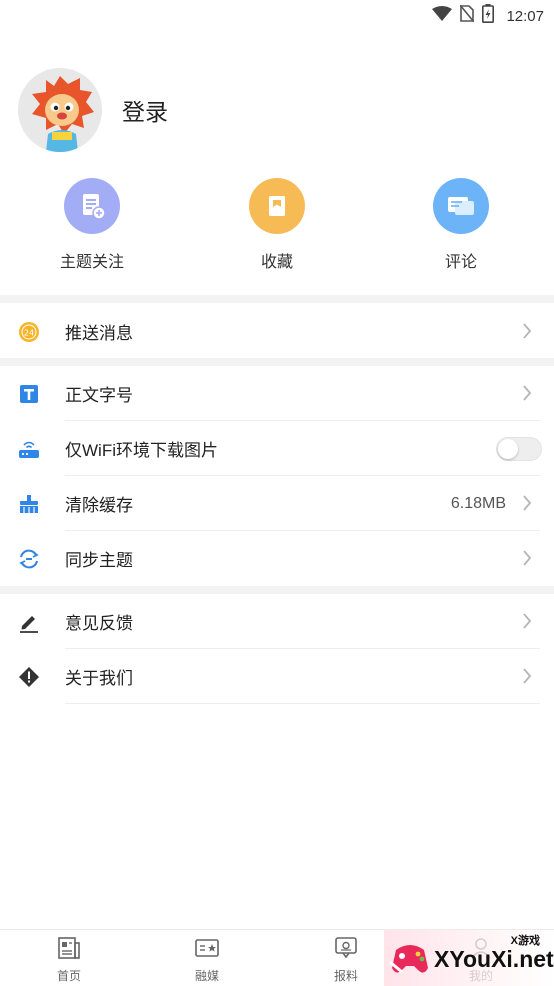 The width and height of the screenshot is (554, 986). Describe the element at coordinates (92, 206) in the screenshot. I see `document-add-icon` at that location.